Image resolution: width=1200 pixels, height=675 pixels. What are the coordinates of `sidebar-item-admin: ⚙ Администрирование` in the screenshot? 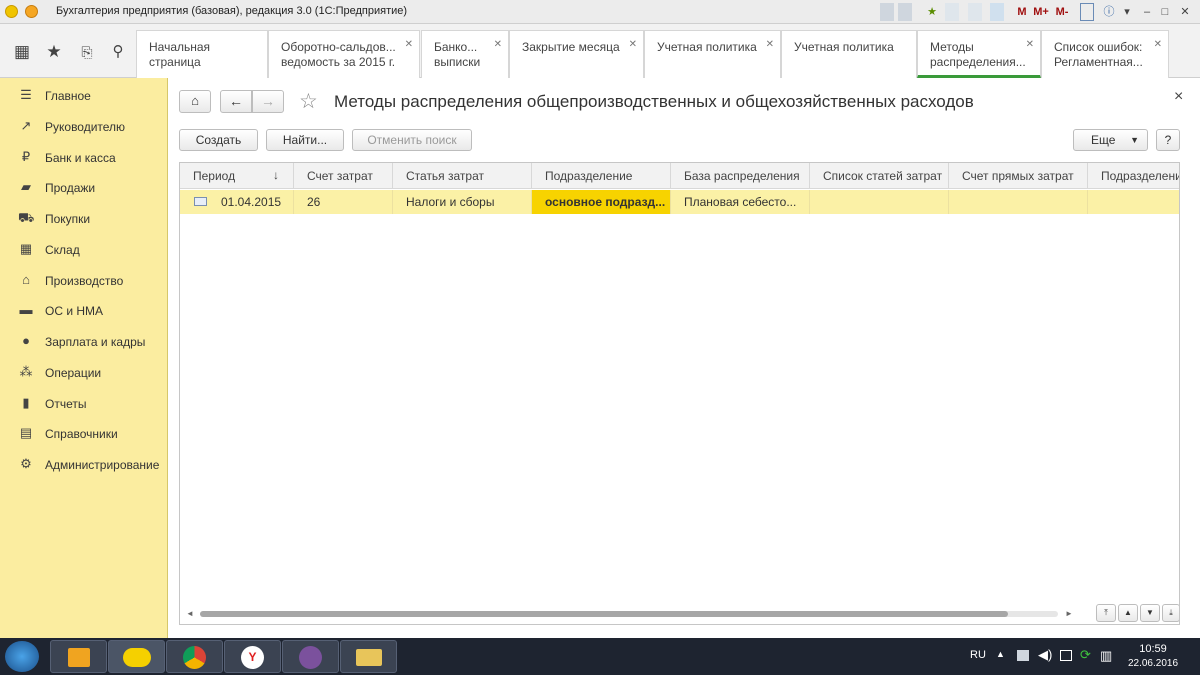 It's located at (84, 464).